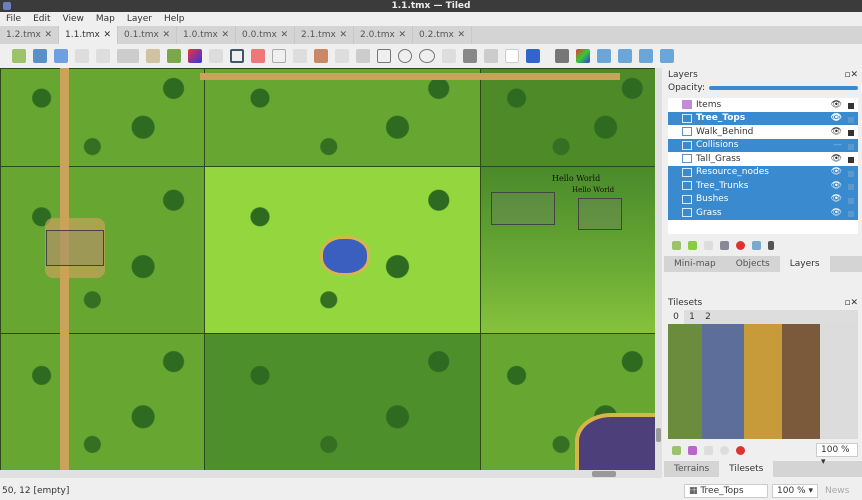 This screenshot has width=862, height=500. I want to click on eraser-icon, so click(216, 56).